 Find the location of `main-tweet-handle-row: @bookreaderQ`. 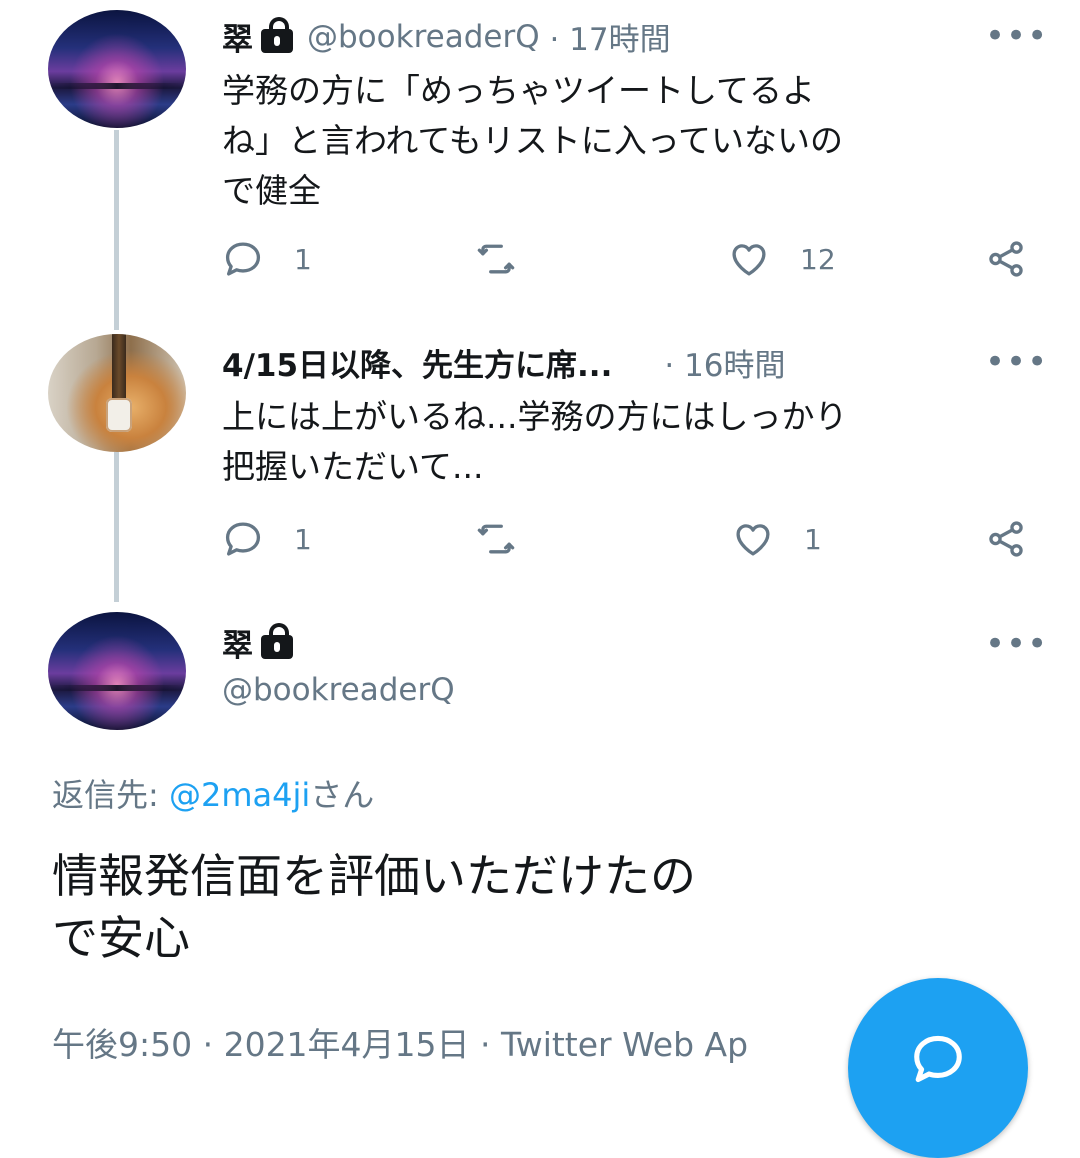

main-tweet-handle-row: @bookreaderQ is located at coordinates (338, 690).